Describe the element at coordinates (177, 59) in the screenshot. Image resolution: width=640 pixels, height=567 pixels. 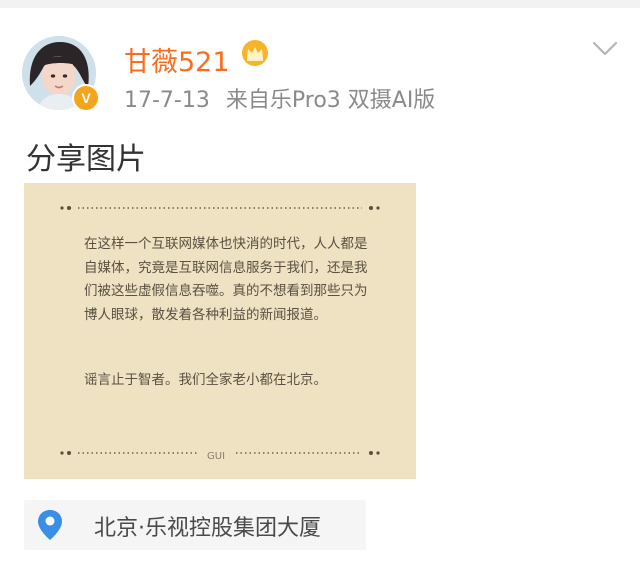
I see `username: 甘薇521` at that location.